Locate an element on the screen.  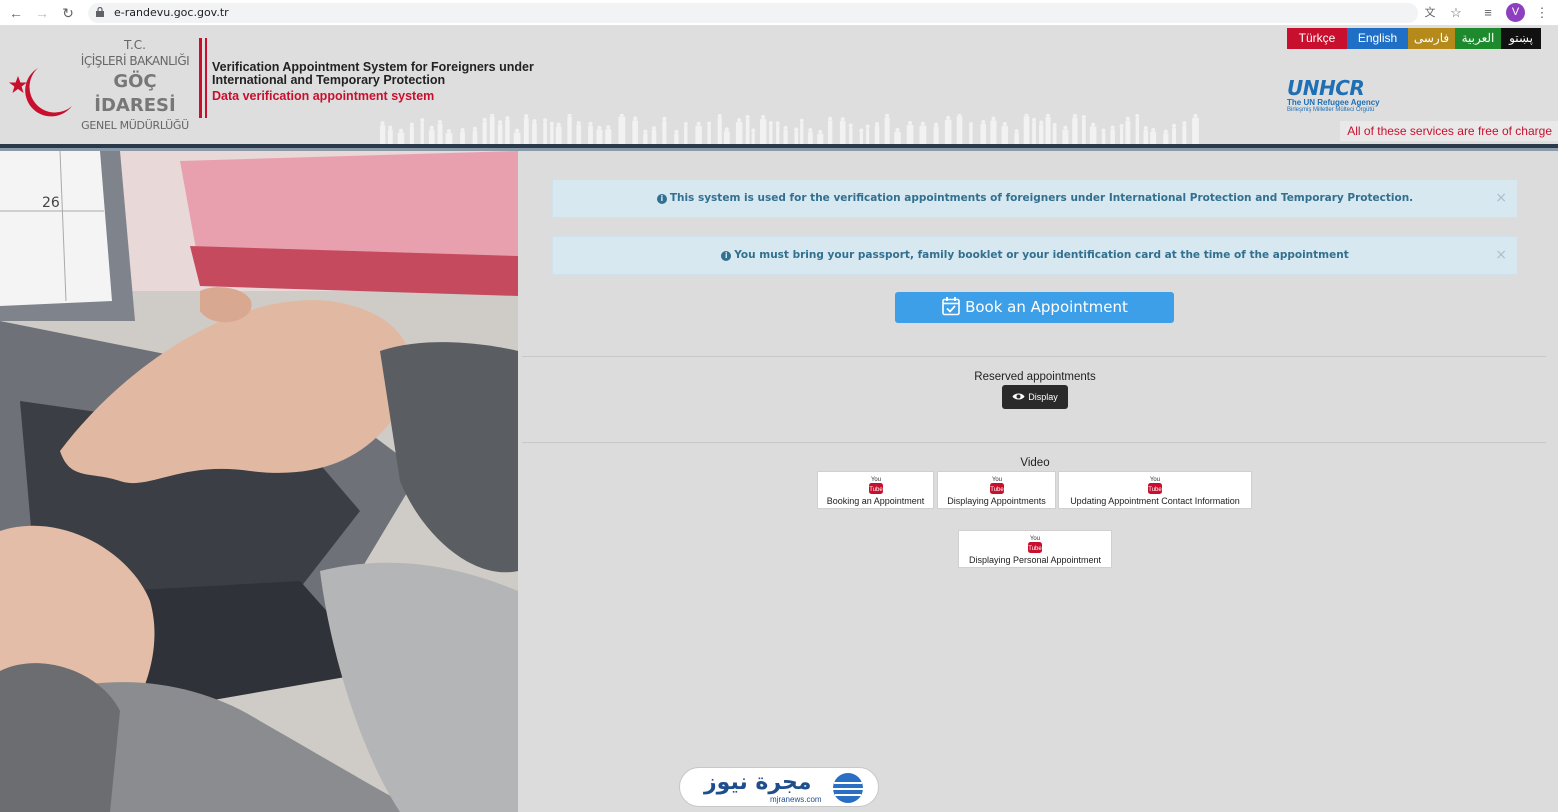
language-selector: Türkçe English فارسی العربية پښتو is located at coordinates (1414, 38).